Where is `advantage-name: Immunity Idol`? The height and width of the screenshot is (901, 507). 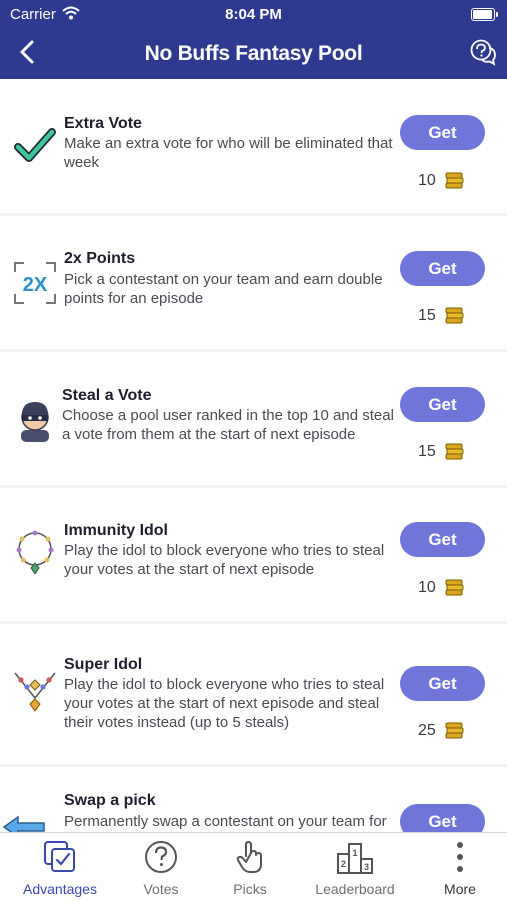 advantage-name: Immunity Idol is located at coordinates (116, 530).